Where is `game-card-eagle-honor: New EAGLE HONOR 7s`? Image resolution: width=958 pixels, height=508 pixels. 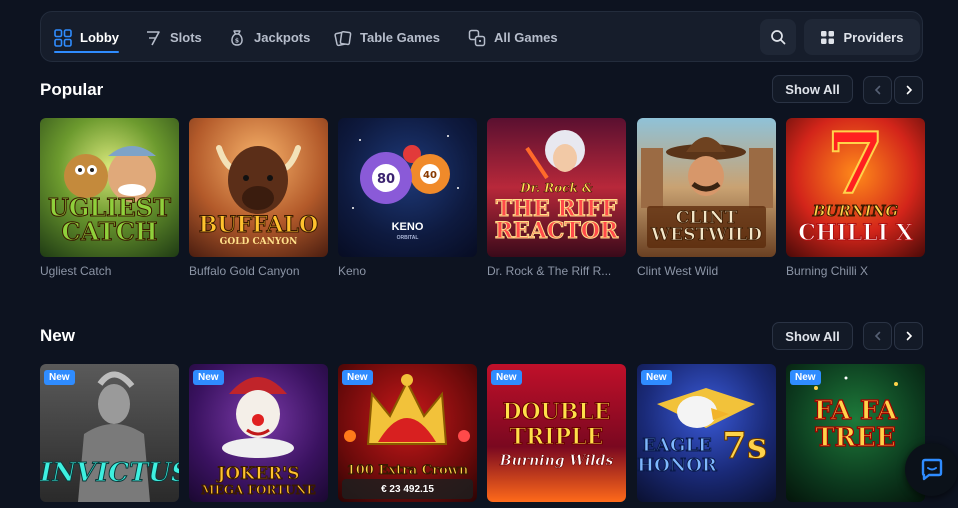
game-card-eagle-honor: New EAGLE HONOR 7s is located at coordinates (706, 433).